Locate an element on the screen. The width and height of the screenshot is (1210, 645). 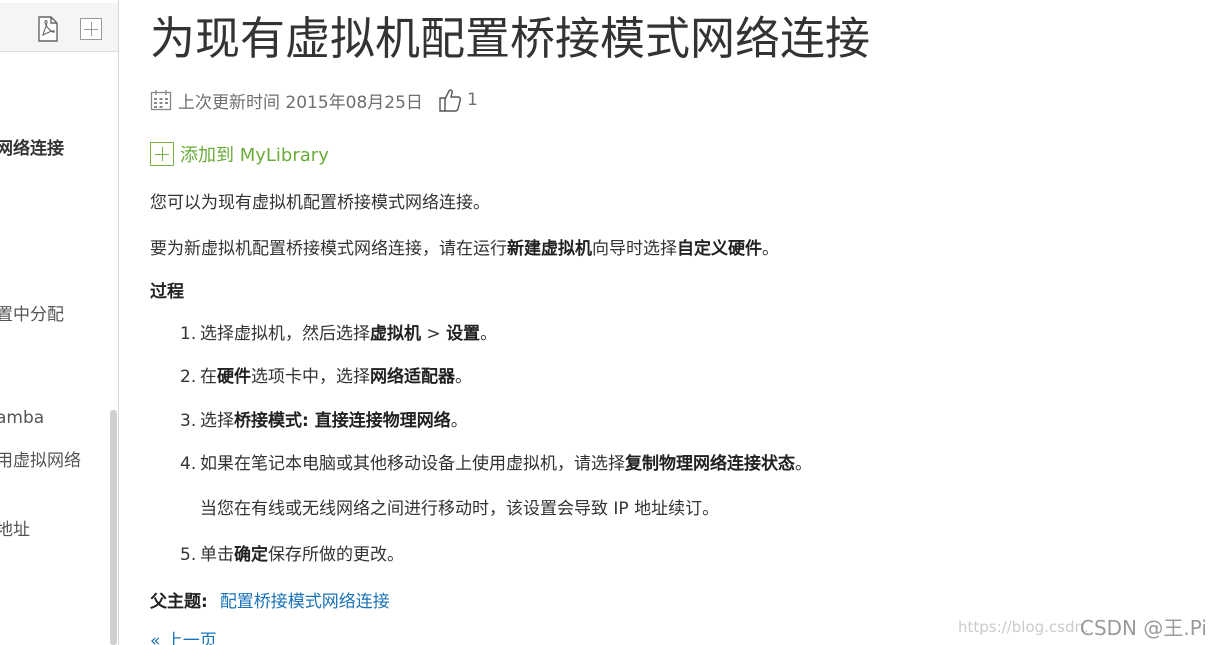
sidebar-toolbar is located at coordinates (59, 27).